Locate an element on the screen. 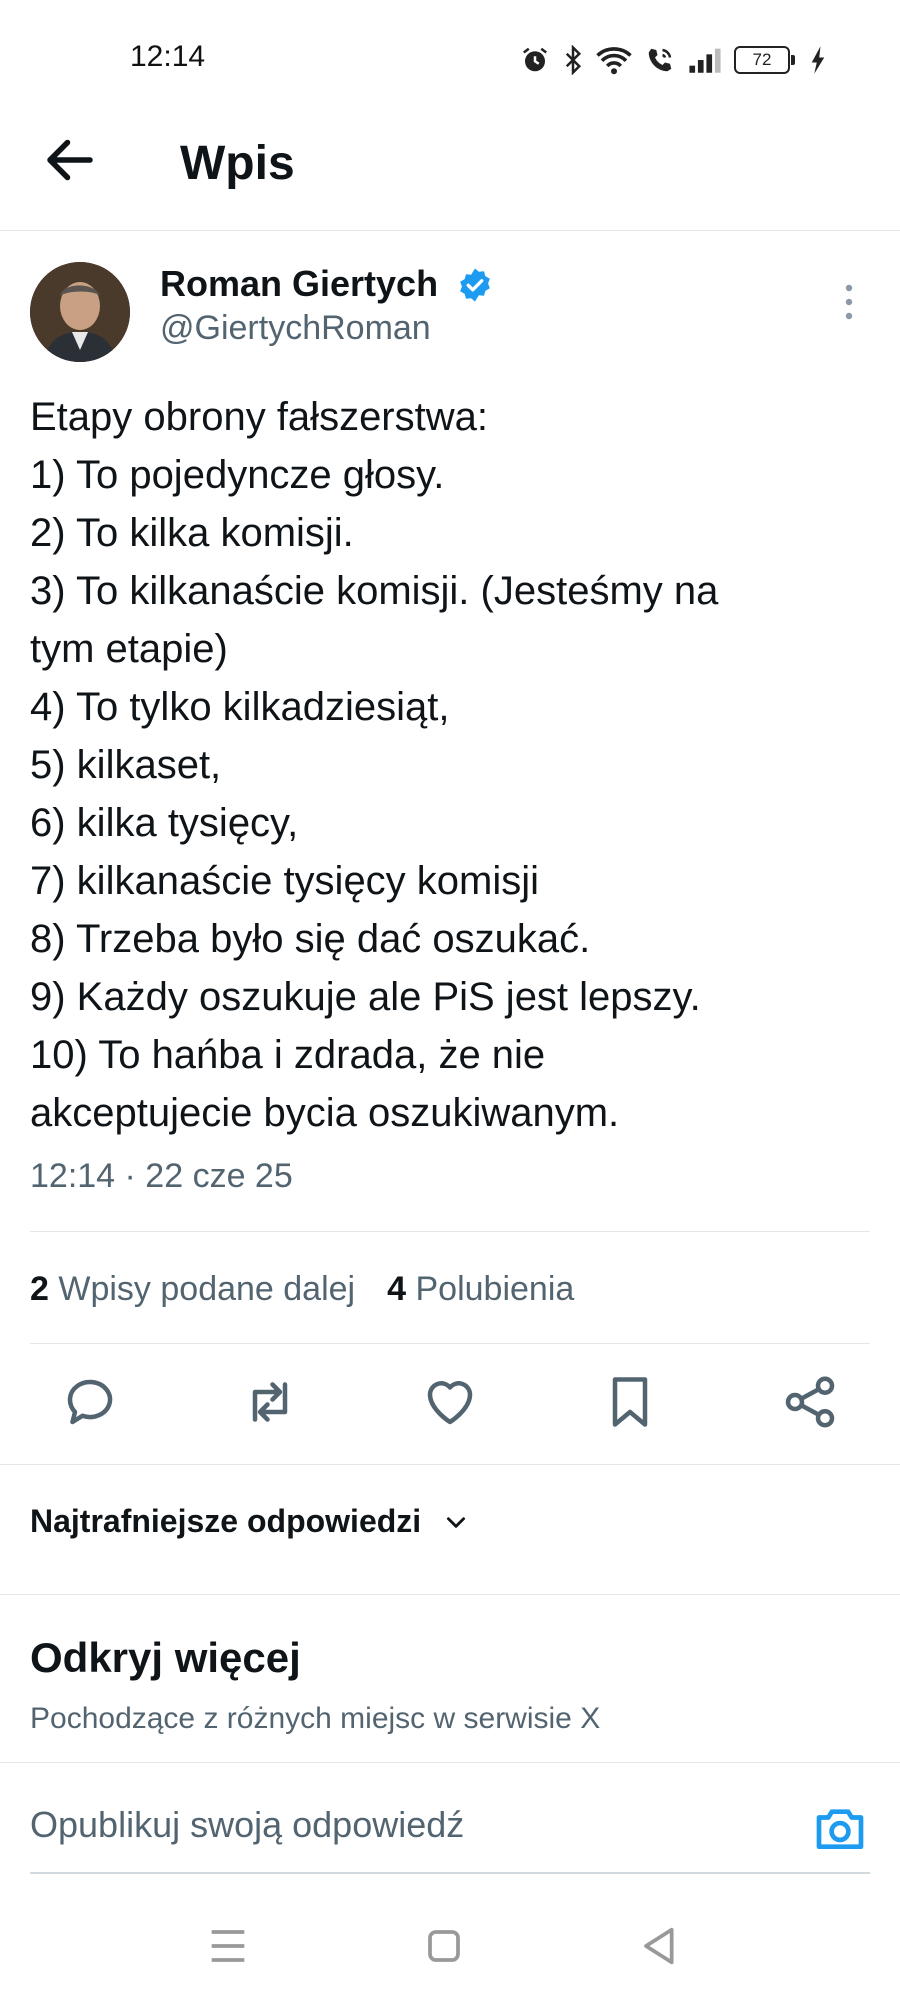 This screenshot has height=2000, width=900. discover-divider is located at coordinates (450, 1762).